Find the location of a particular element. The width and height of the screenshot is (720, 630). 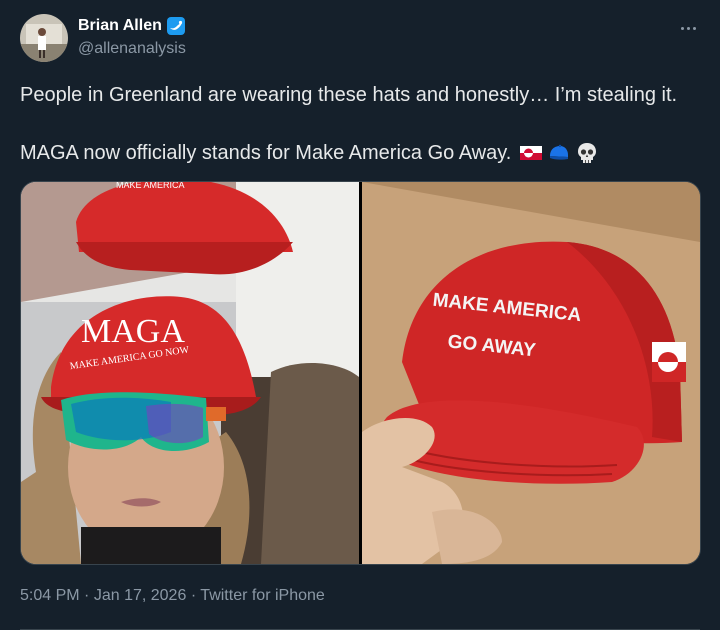

author-name-row: Brian Allen is located at coordinates (132, 26).